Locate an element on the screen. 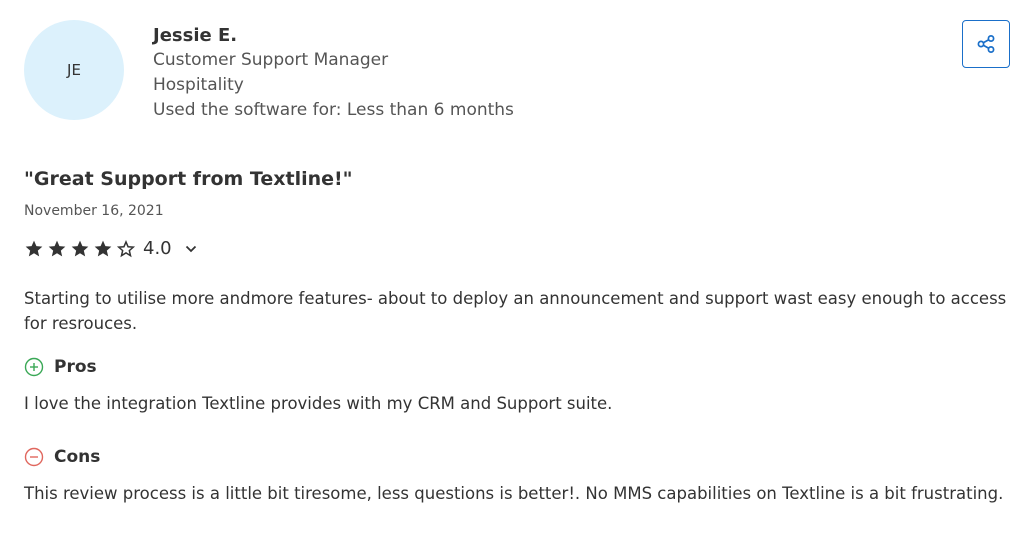 The image size is (1026, 533). pros-heading: Pros is located at coordinates (60, 367).